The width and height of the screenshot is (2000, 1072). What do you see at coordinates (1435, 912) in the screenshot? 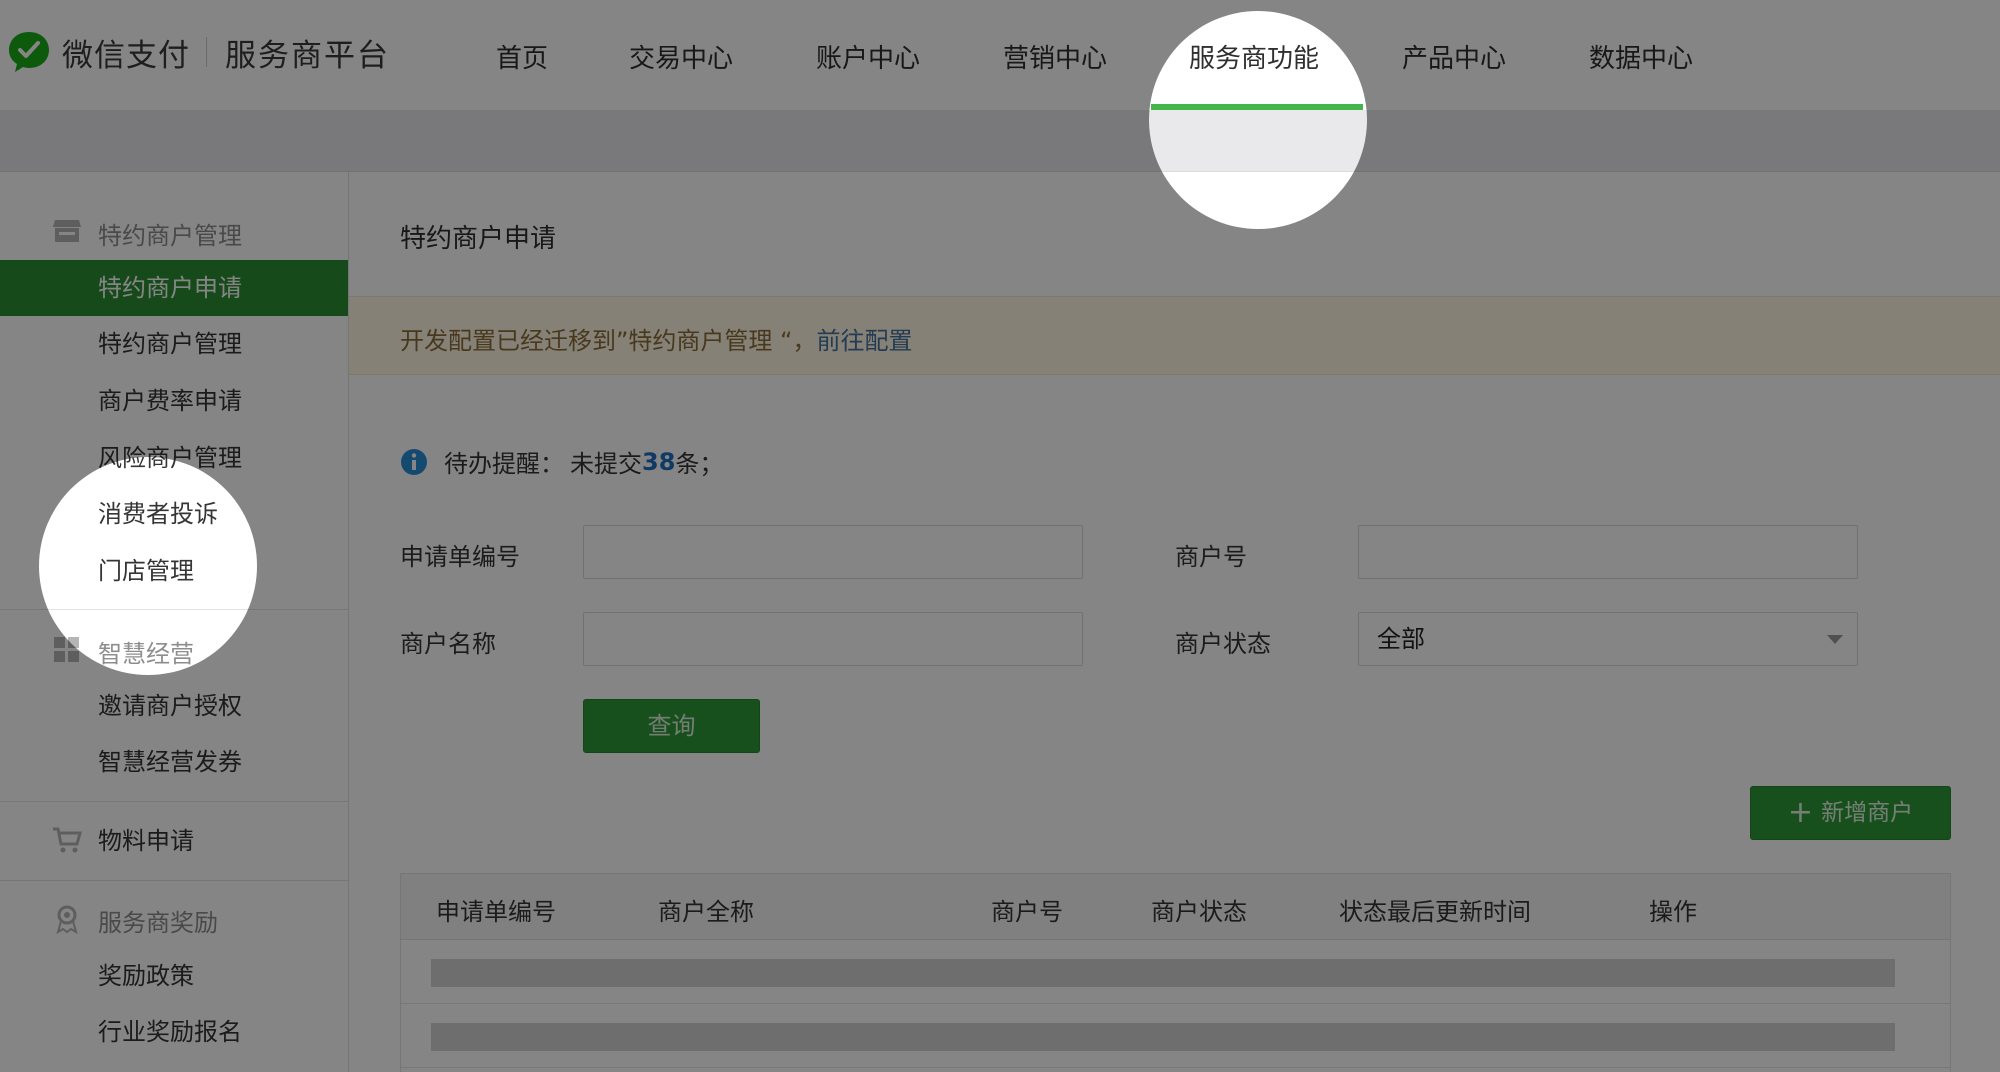
I see `column-last-updated-time: 状态最后更新时间` at bounding box center [1435, 912].